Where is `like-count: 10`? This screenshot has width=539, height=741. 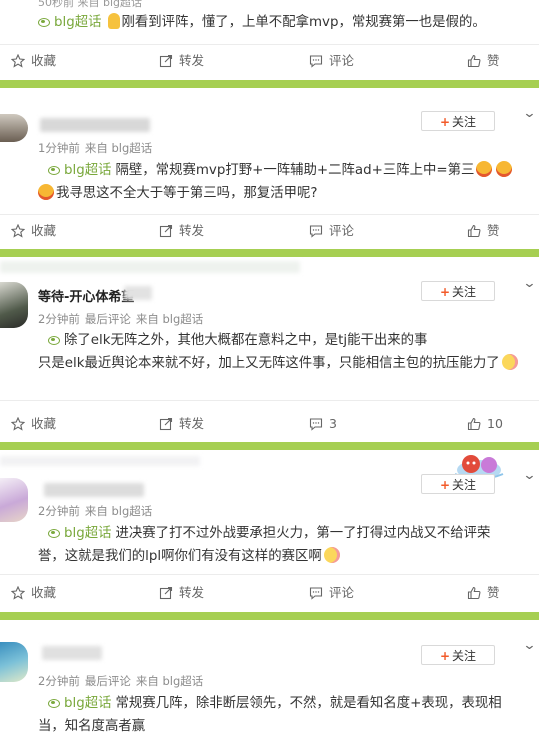 like-count: 10 is located at coordinates (495, 423).